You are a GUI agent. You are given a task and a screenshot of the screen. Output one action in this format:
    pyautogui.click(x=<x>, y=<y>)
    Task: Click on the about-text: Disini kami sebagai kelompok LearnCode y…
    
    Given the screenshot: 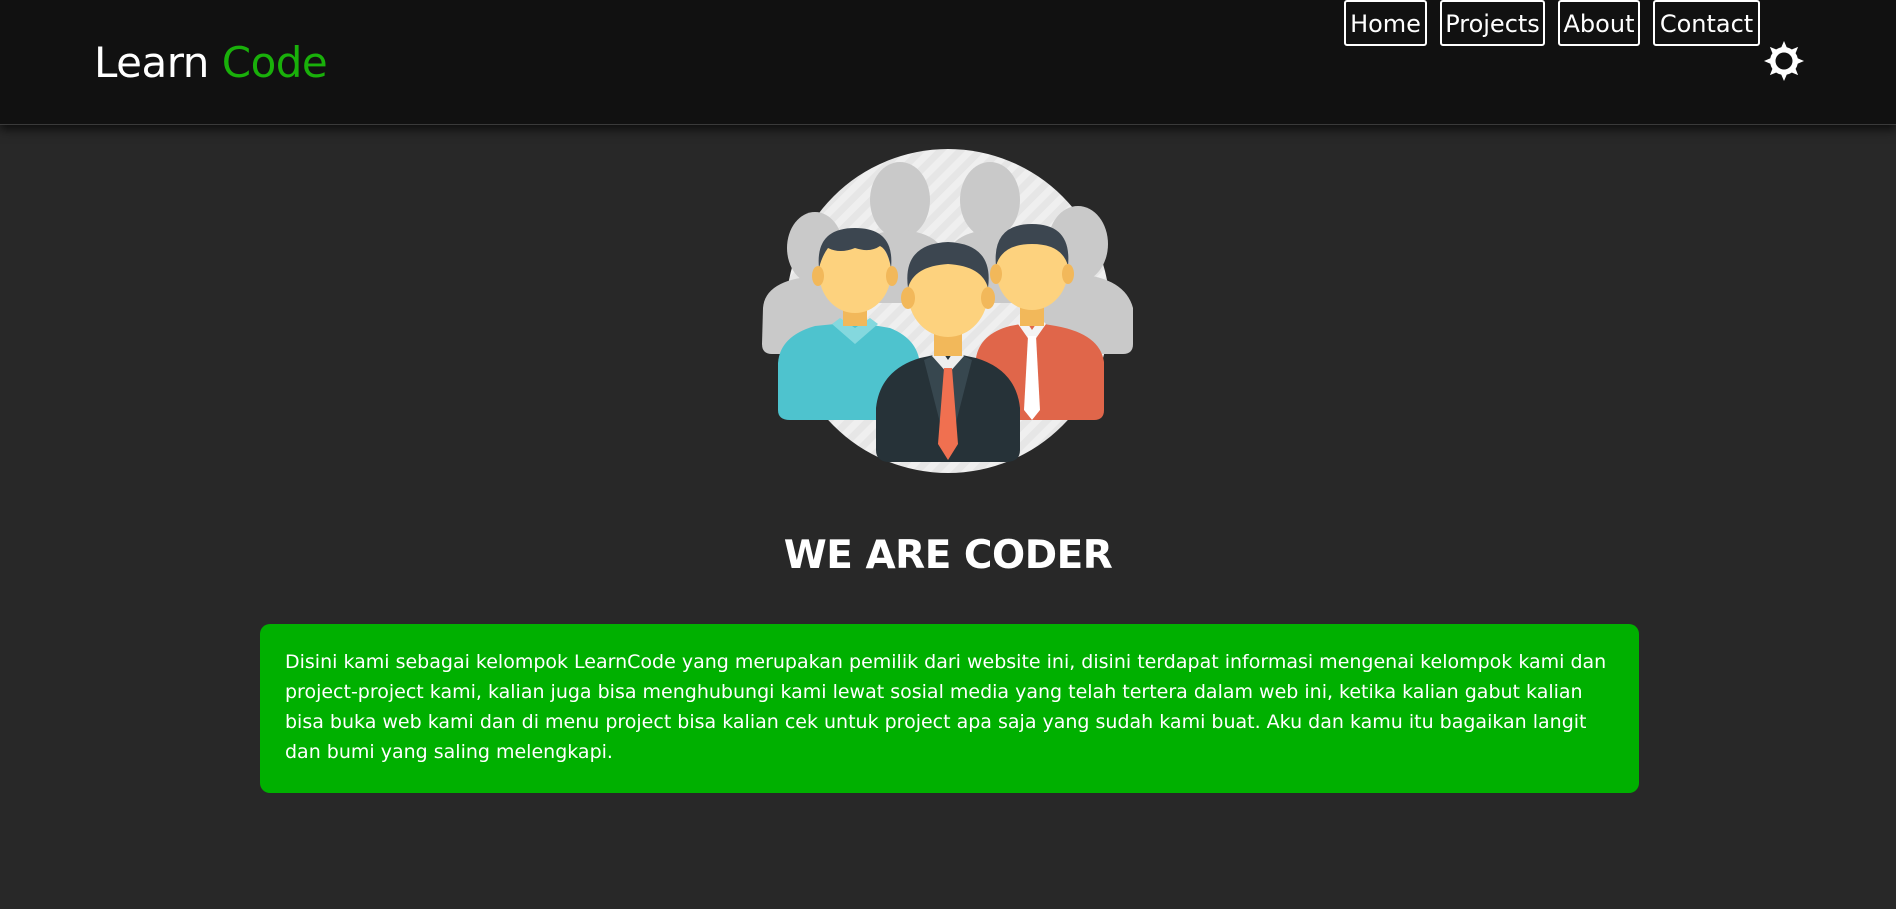 What is the action you would take?
    pyautogui.click(x=946, y=707)
    